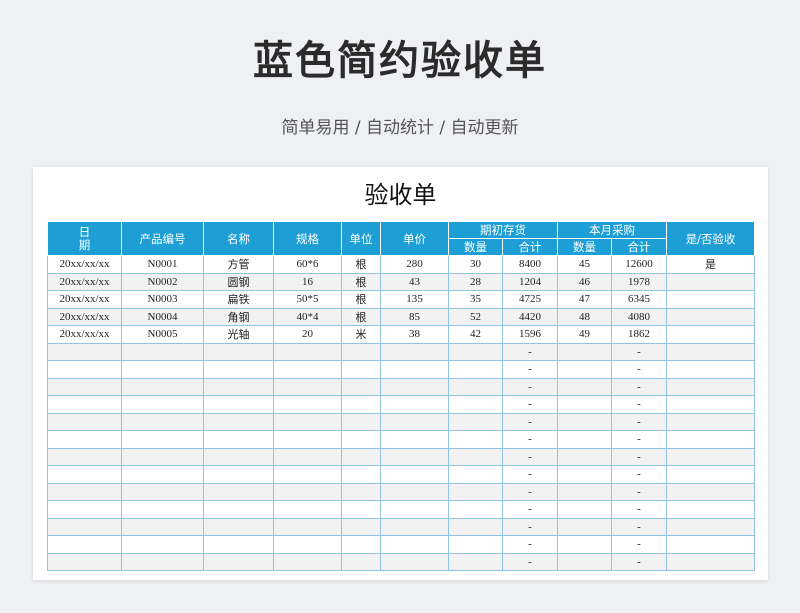  What do you see at coordinates (475, 299) in the screenshot?
I see `cell-open-qty: 35` at bounding box center [475, 299].